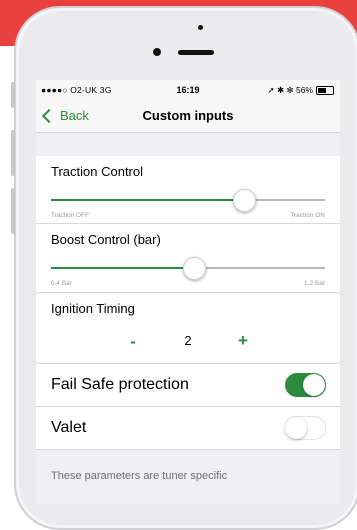  What do you see at coordinates (307, 215) in the screenshot?
I see `traction-max-label: Traction ON` at bounding box center [307, 215].